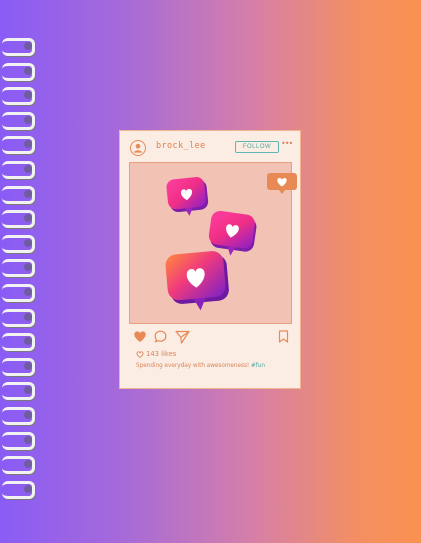 The height and width of the screenshot is (543, 421). What do you see at coordinates (287, 143) in the screenshot?
I see `more-options-icon: •••` at bounding box center [287, 143].